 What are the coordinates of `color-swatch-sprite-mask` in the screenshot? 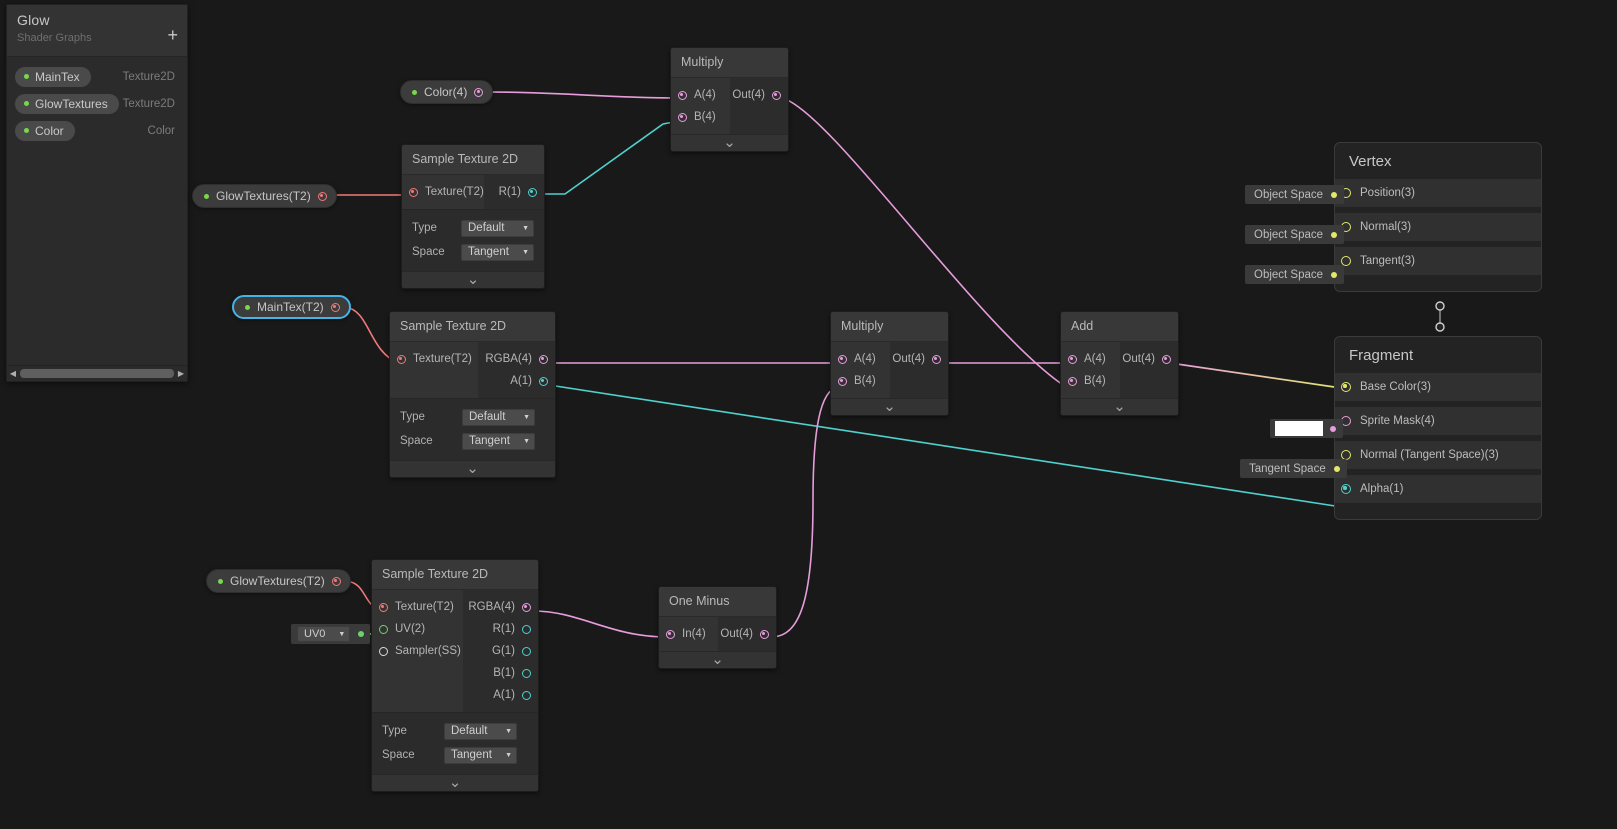 It's located at (1306, 428).